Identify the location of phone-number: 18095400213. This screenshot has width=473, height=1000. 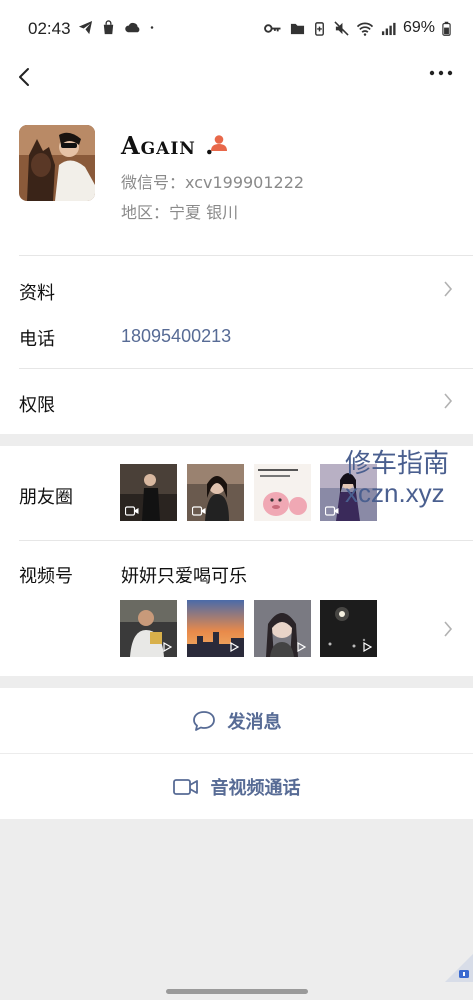
(176, 336).